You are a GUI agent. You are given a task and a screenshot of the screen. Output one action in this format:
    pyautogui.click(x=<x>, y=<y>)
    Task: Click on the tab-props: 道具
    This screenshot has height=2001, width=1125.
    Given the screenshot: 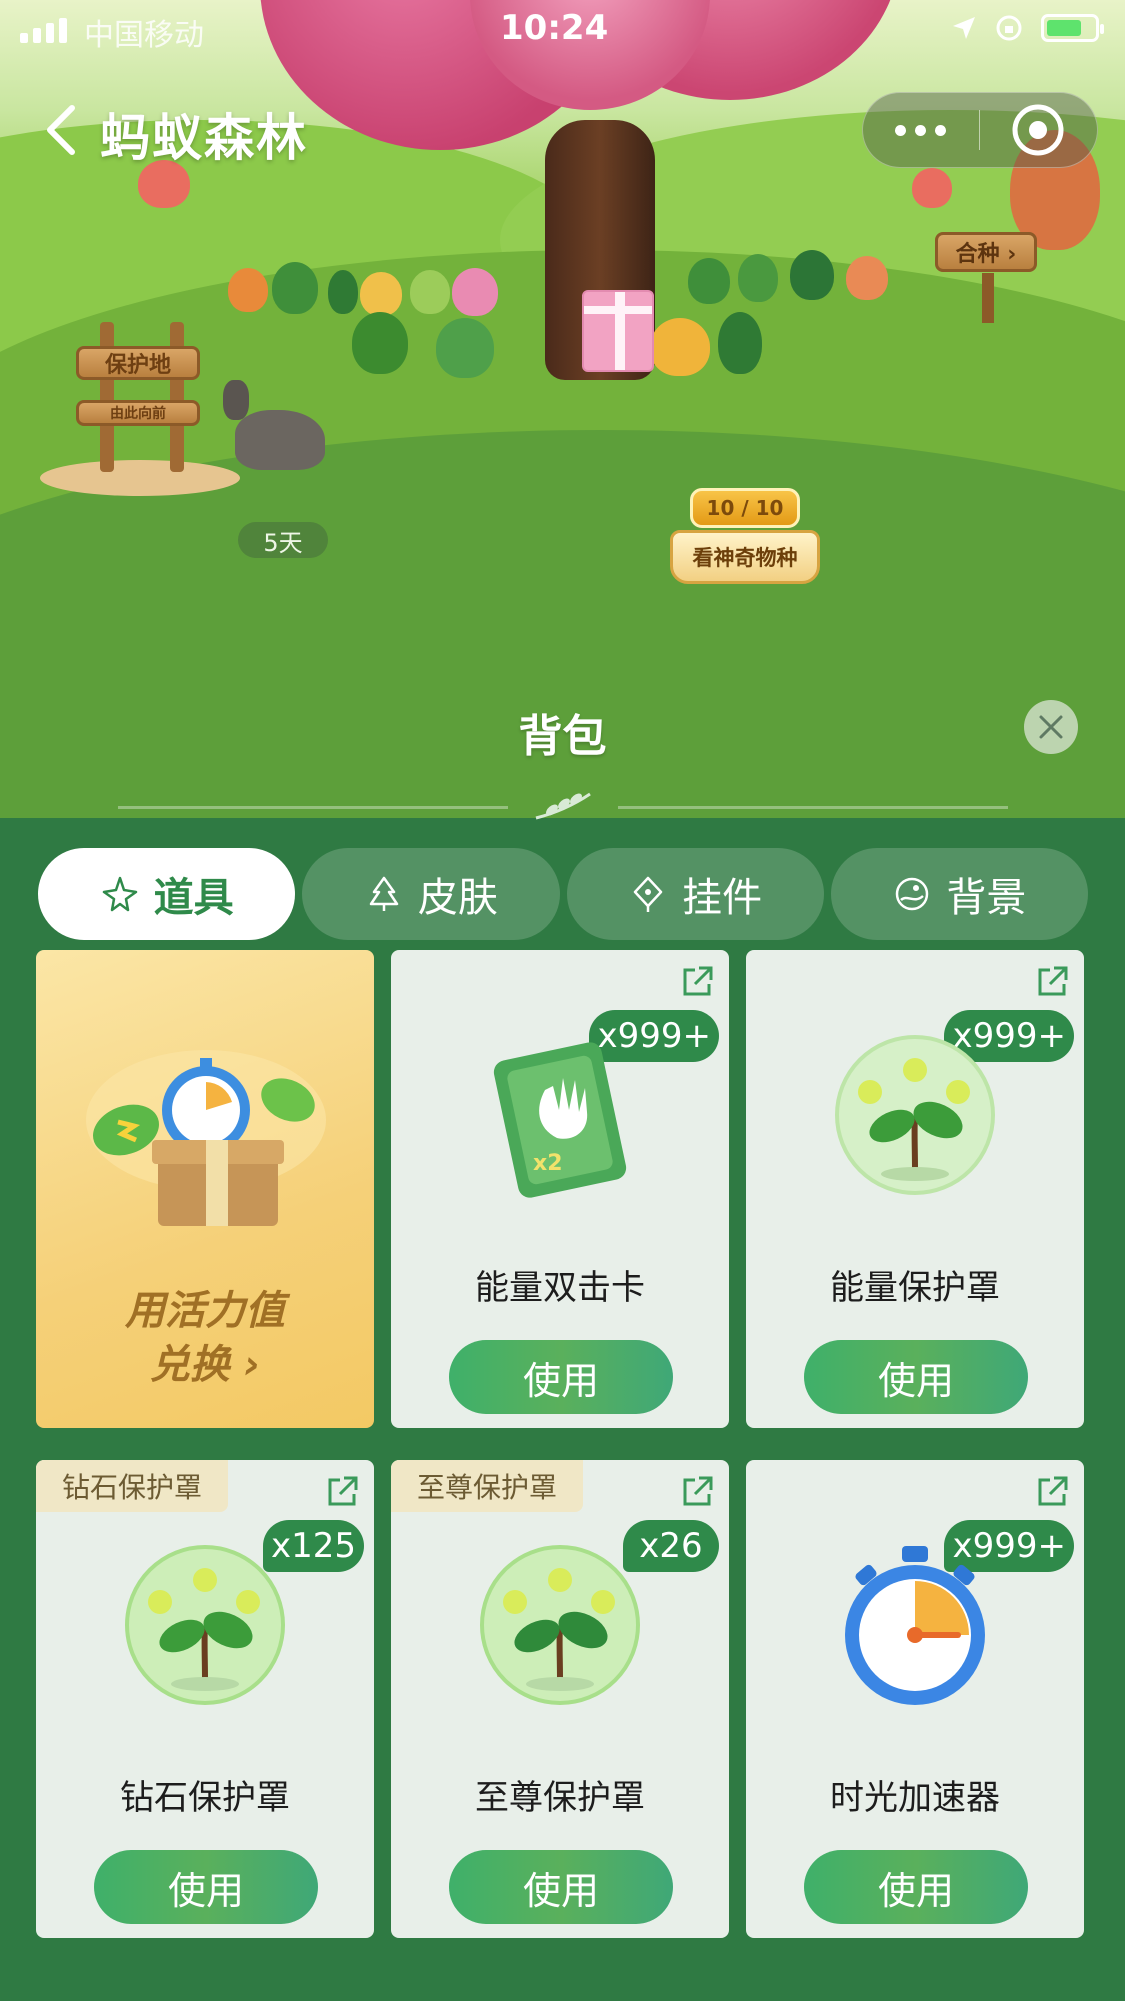 What is the action you would take?
    pyautogui.click(x=167, y=894)
    